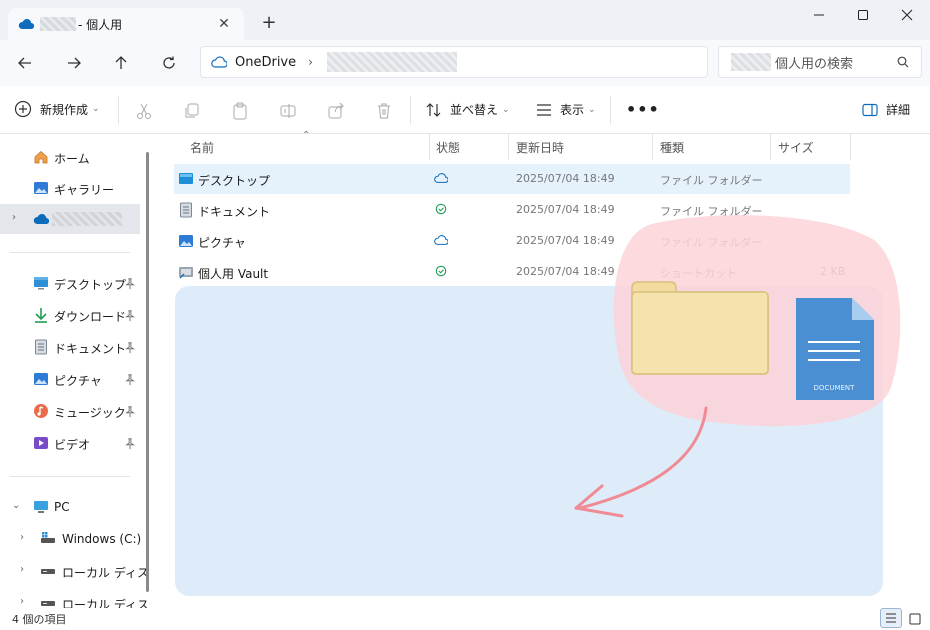 This screenshot has height=630, width=930. I want to click on rename-button, so click(288, 111).